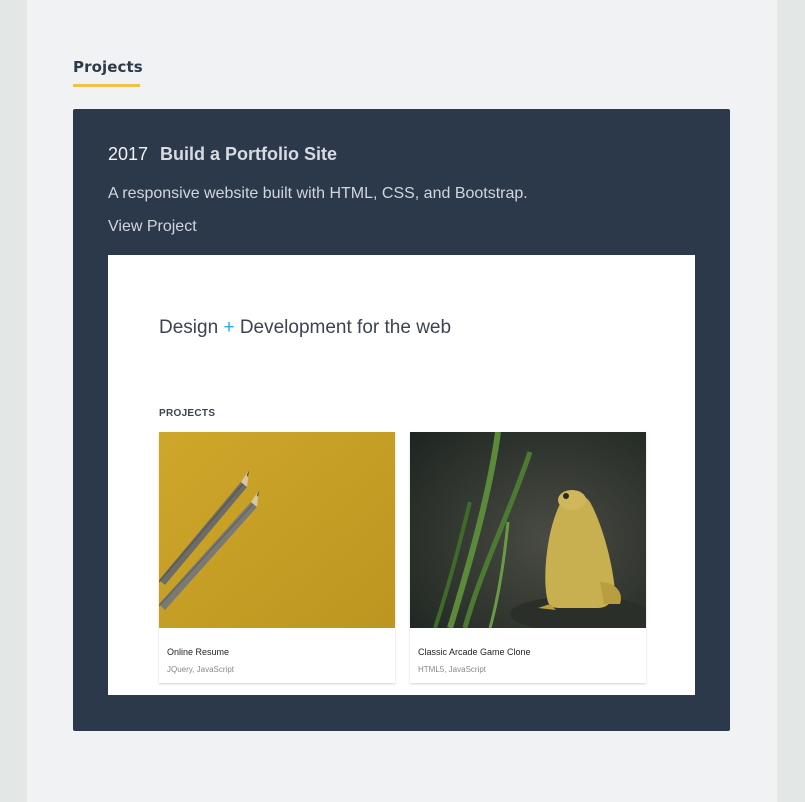  What do you see at coordinates (152, 227) in the screenshot?
I see `view-project-link: View Project` at bounding box center [152, 227].